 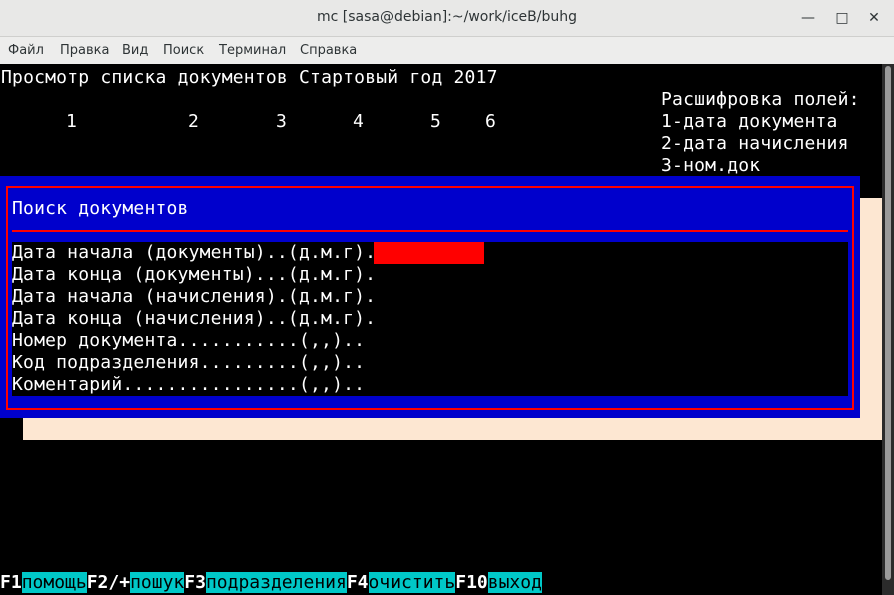 I want to click on fkey-label: подразделения, so click(x=276, y=582).